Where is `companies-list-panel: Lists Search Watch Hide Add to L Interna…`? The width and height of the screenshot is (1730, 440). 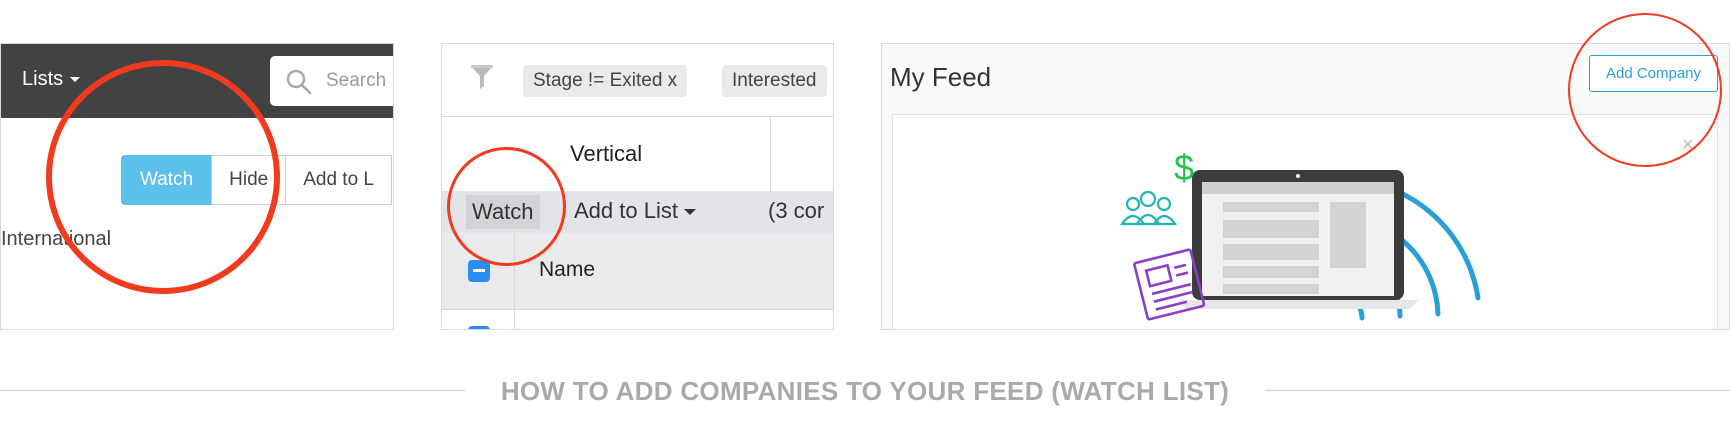 companies-list-panel: Lists Search Watch Hide Add to L Interna… is located at coordinates (197, 186).